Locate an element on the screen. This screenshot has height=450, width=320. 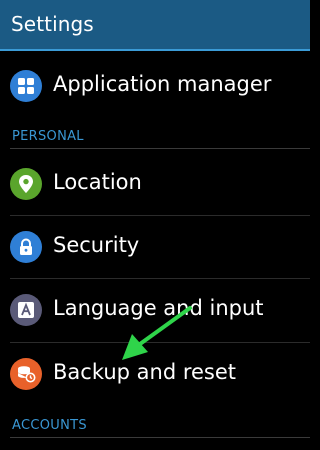
grid-icon is located at coordinates (26, 86).